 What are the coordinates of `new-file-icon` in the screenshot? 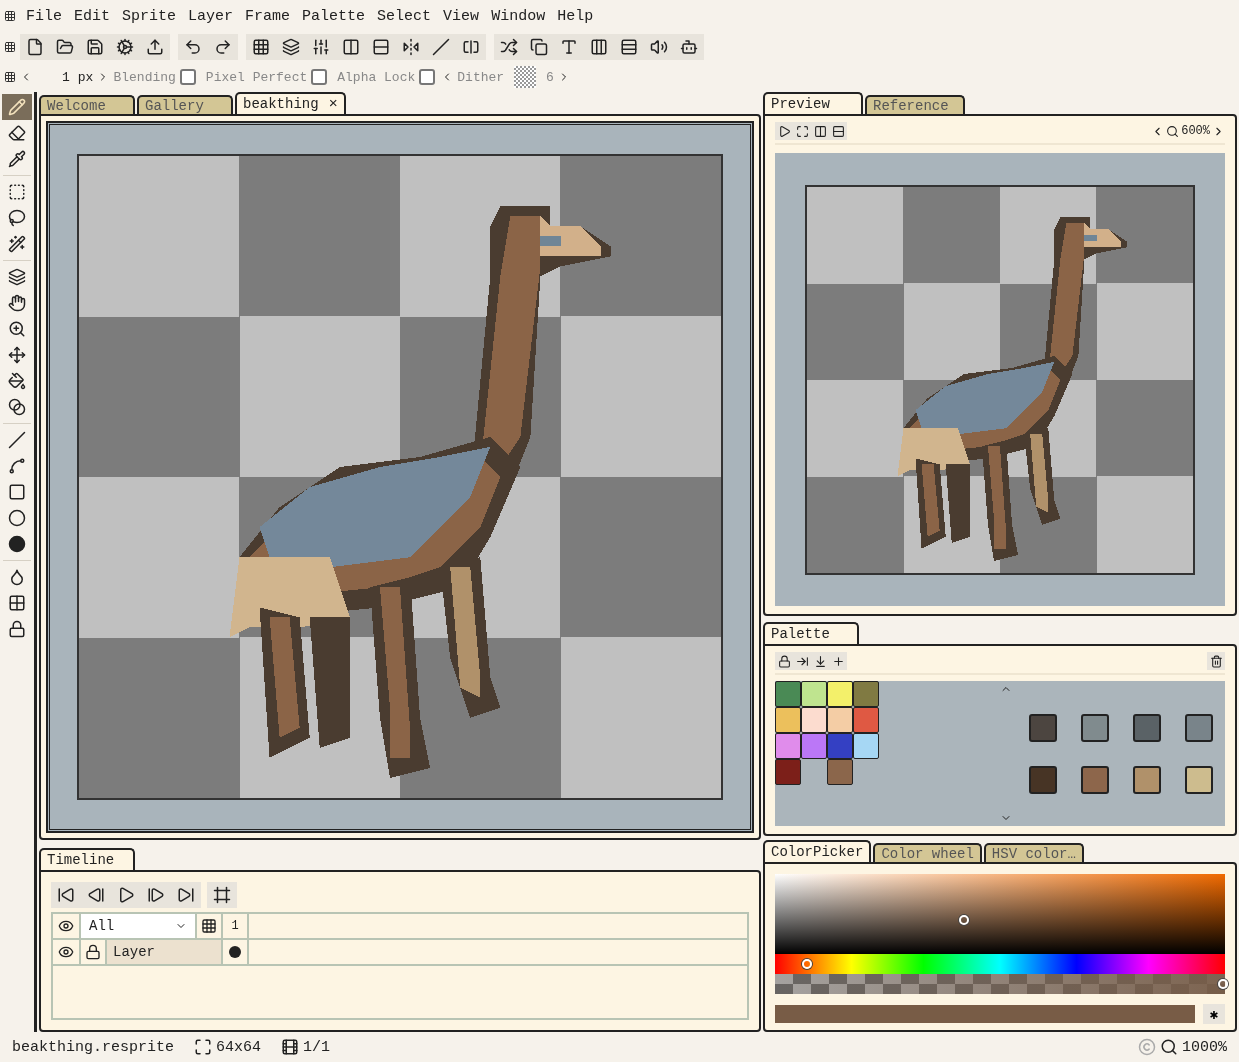 It's located at (35, 47).